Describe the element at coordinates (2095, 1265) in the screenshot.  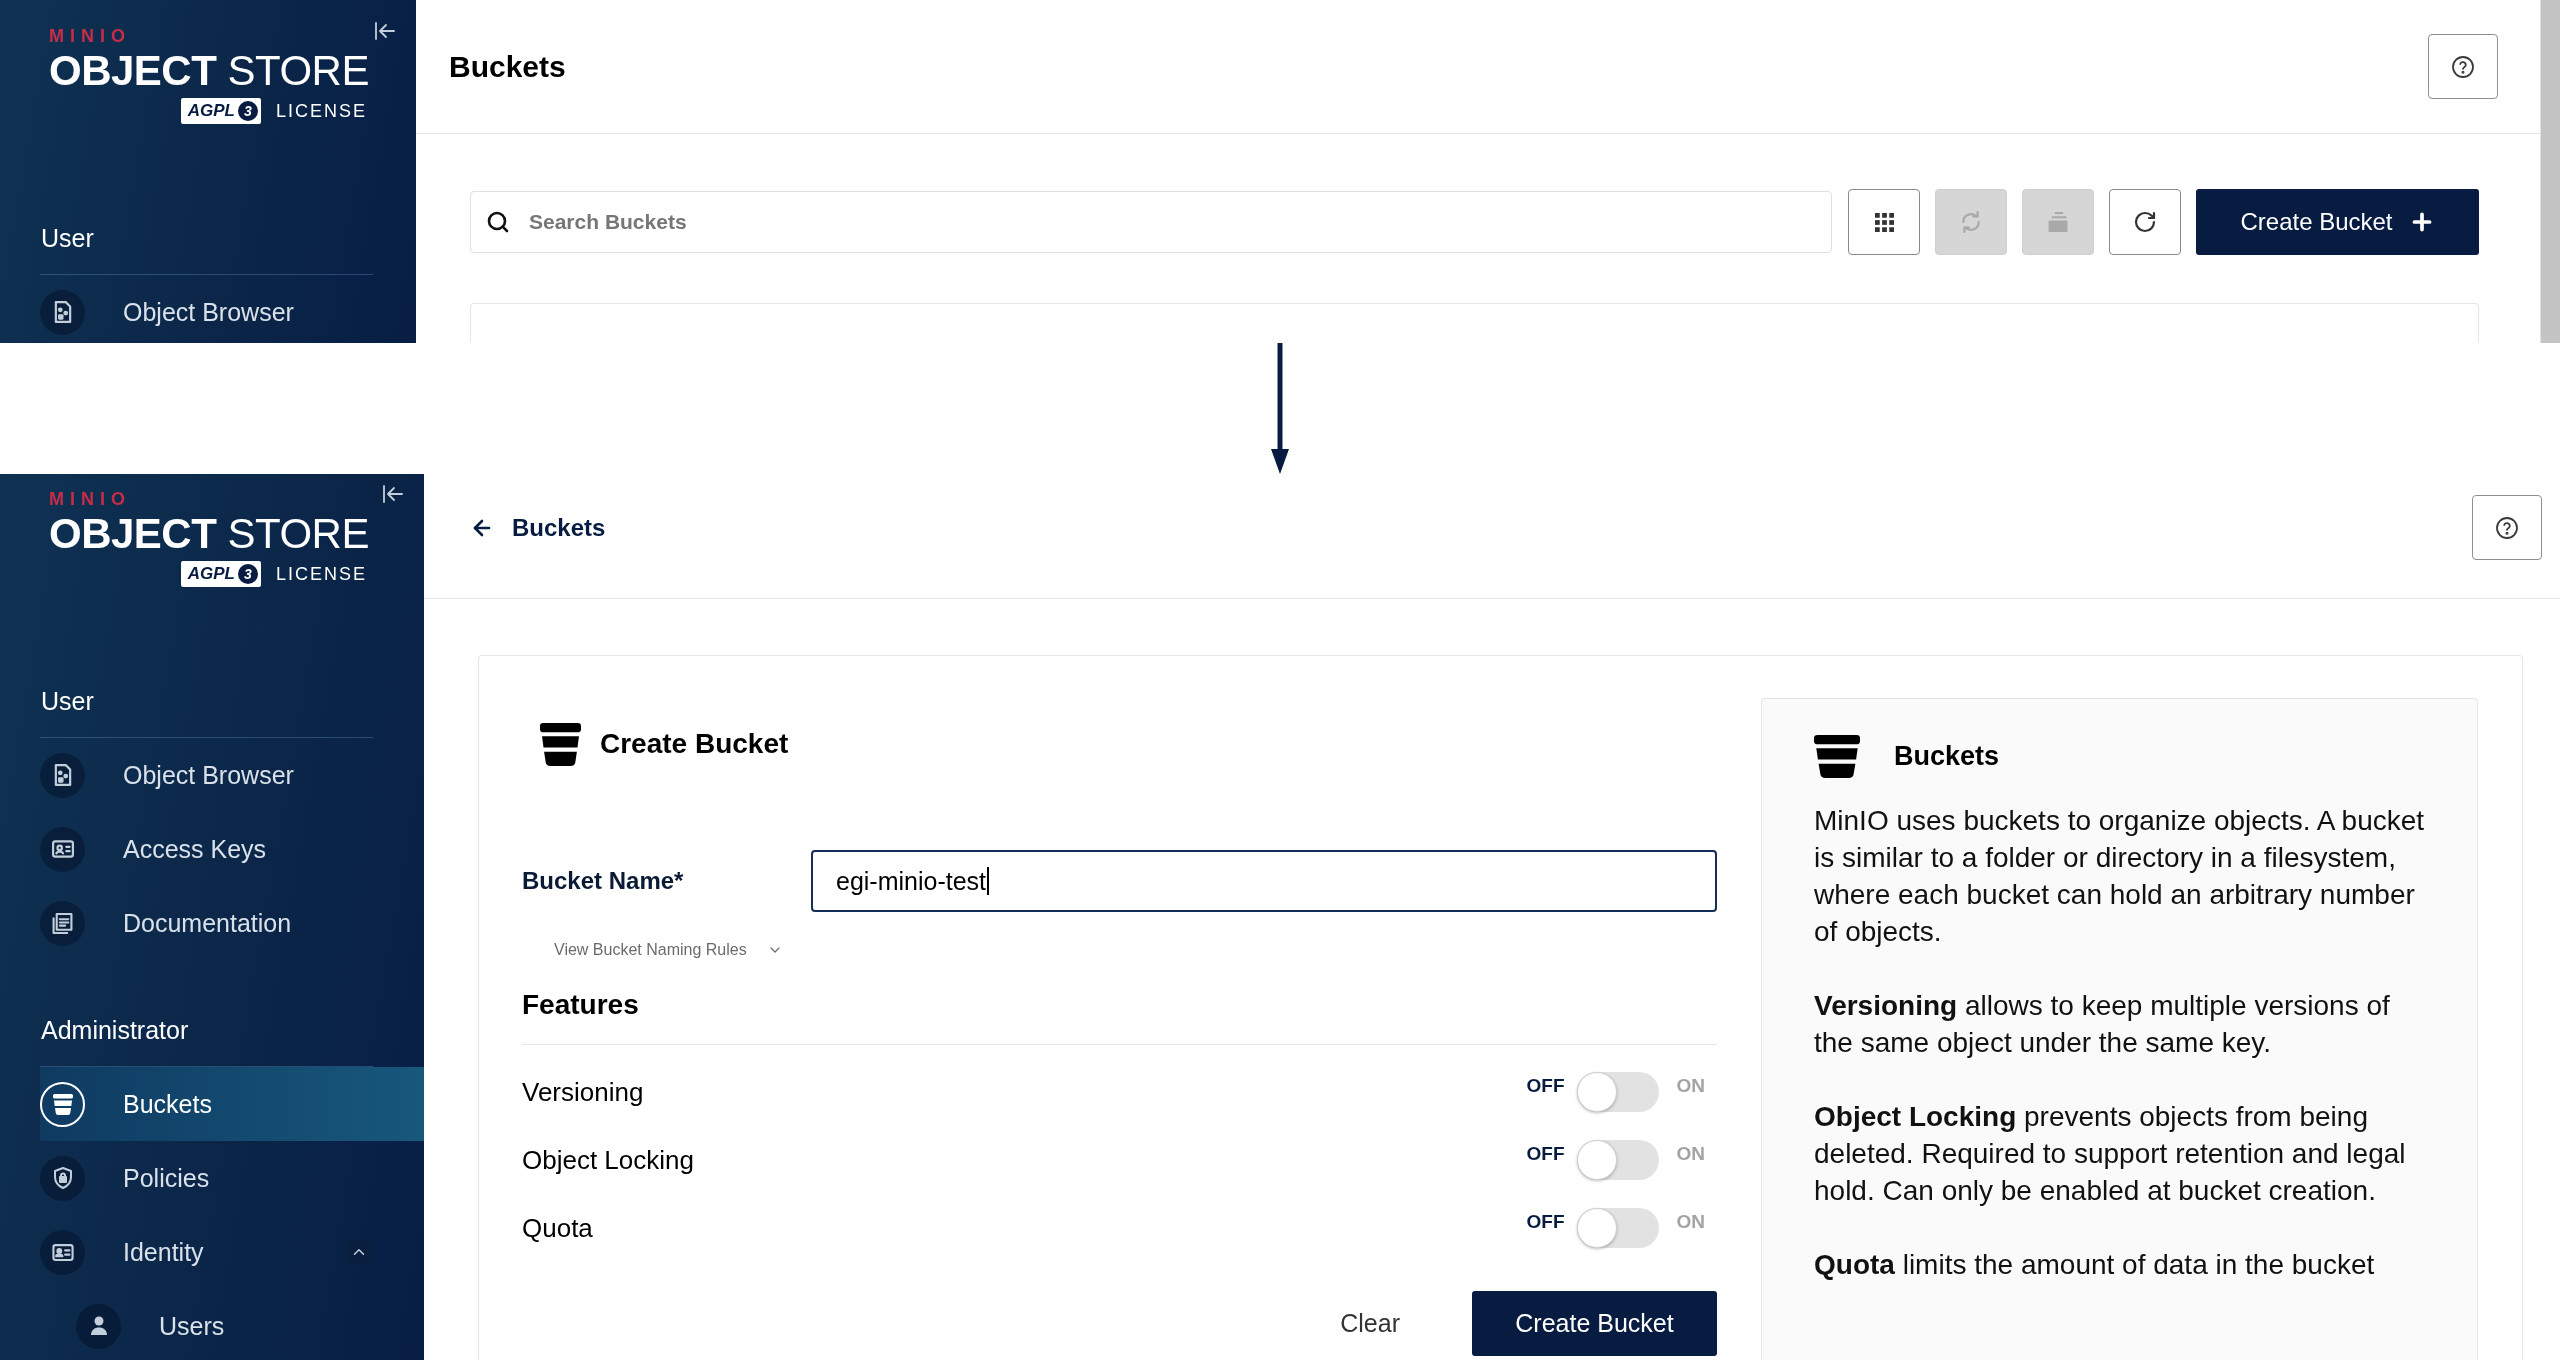
I see `info-paragraph: Quota limits the amount of data in the bucket` at that location.